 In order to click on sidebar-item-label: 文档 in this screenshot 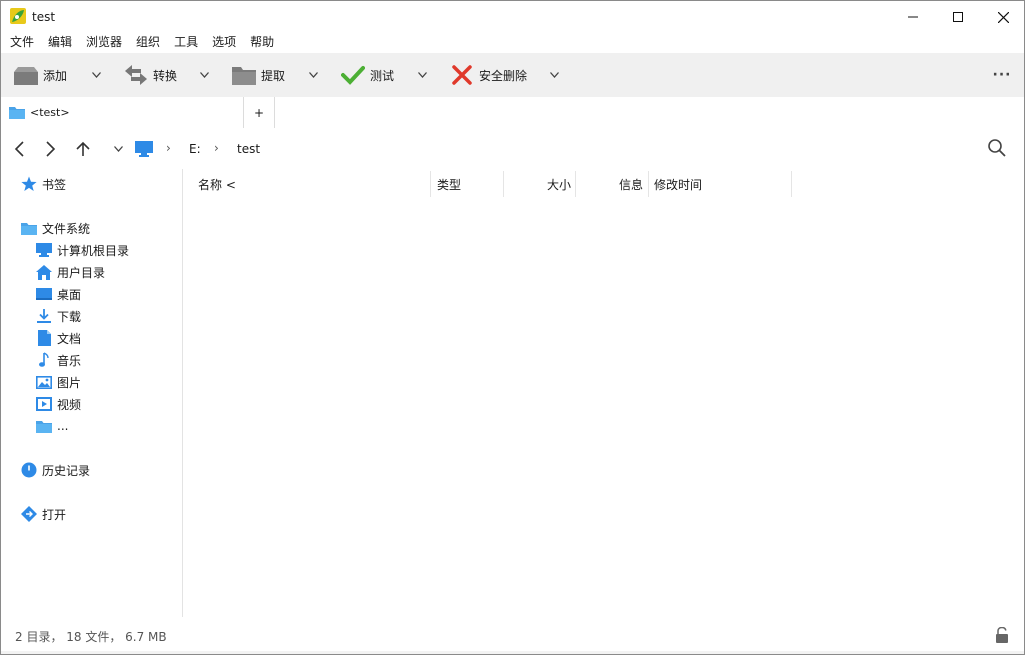, I will do `click(69, 338)`.